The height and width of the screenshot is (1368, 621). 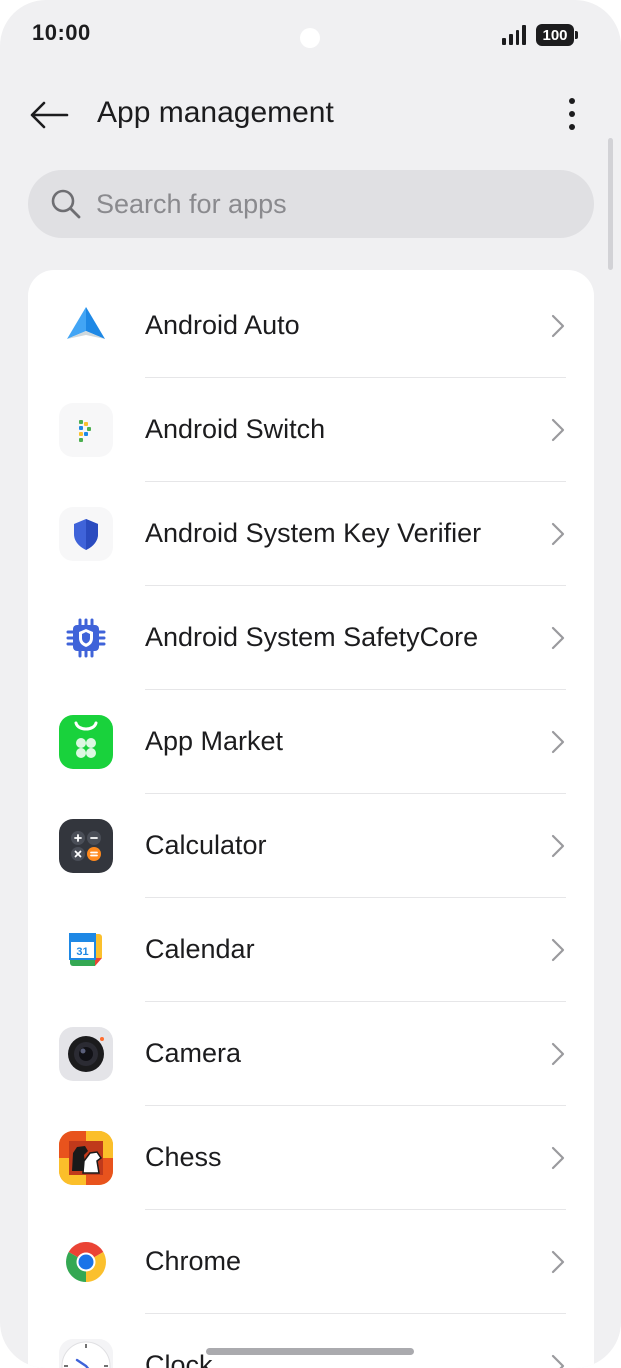 What do you see at coordinates (86, 742) in the screenshot?
I see `app-market-icon` at bounding box center [86, 742].